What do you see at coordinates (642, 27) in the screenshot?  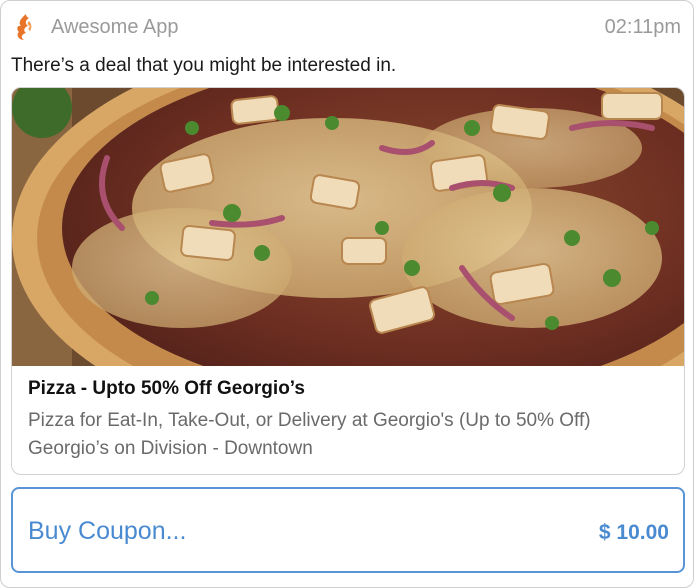 I see `notification-time: 02:11pm` at bounding box center [642, 27].